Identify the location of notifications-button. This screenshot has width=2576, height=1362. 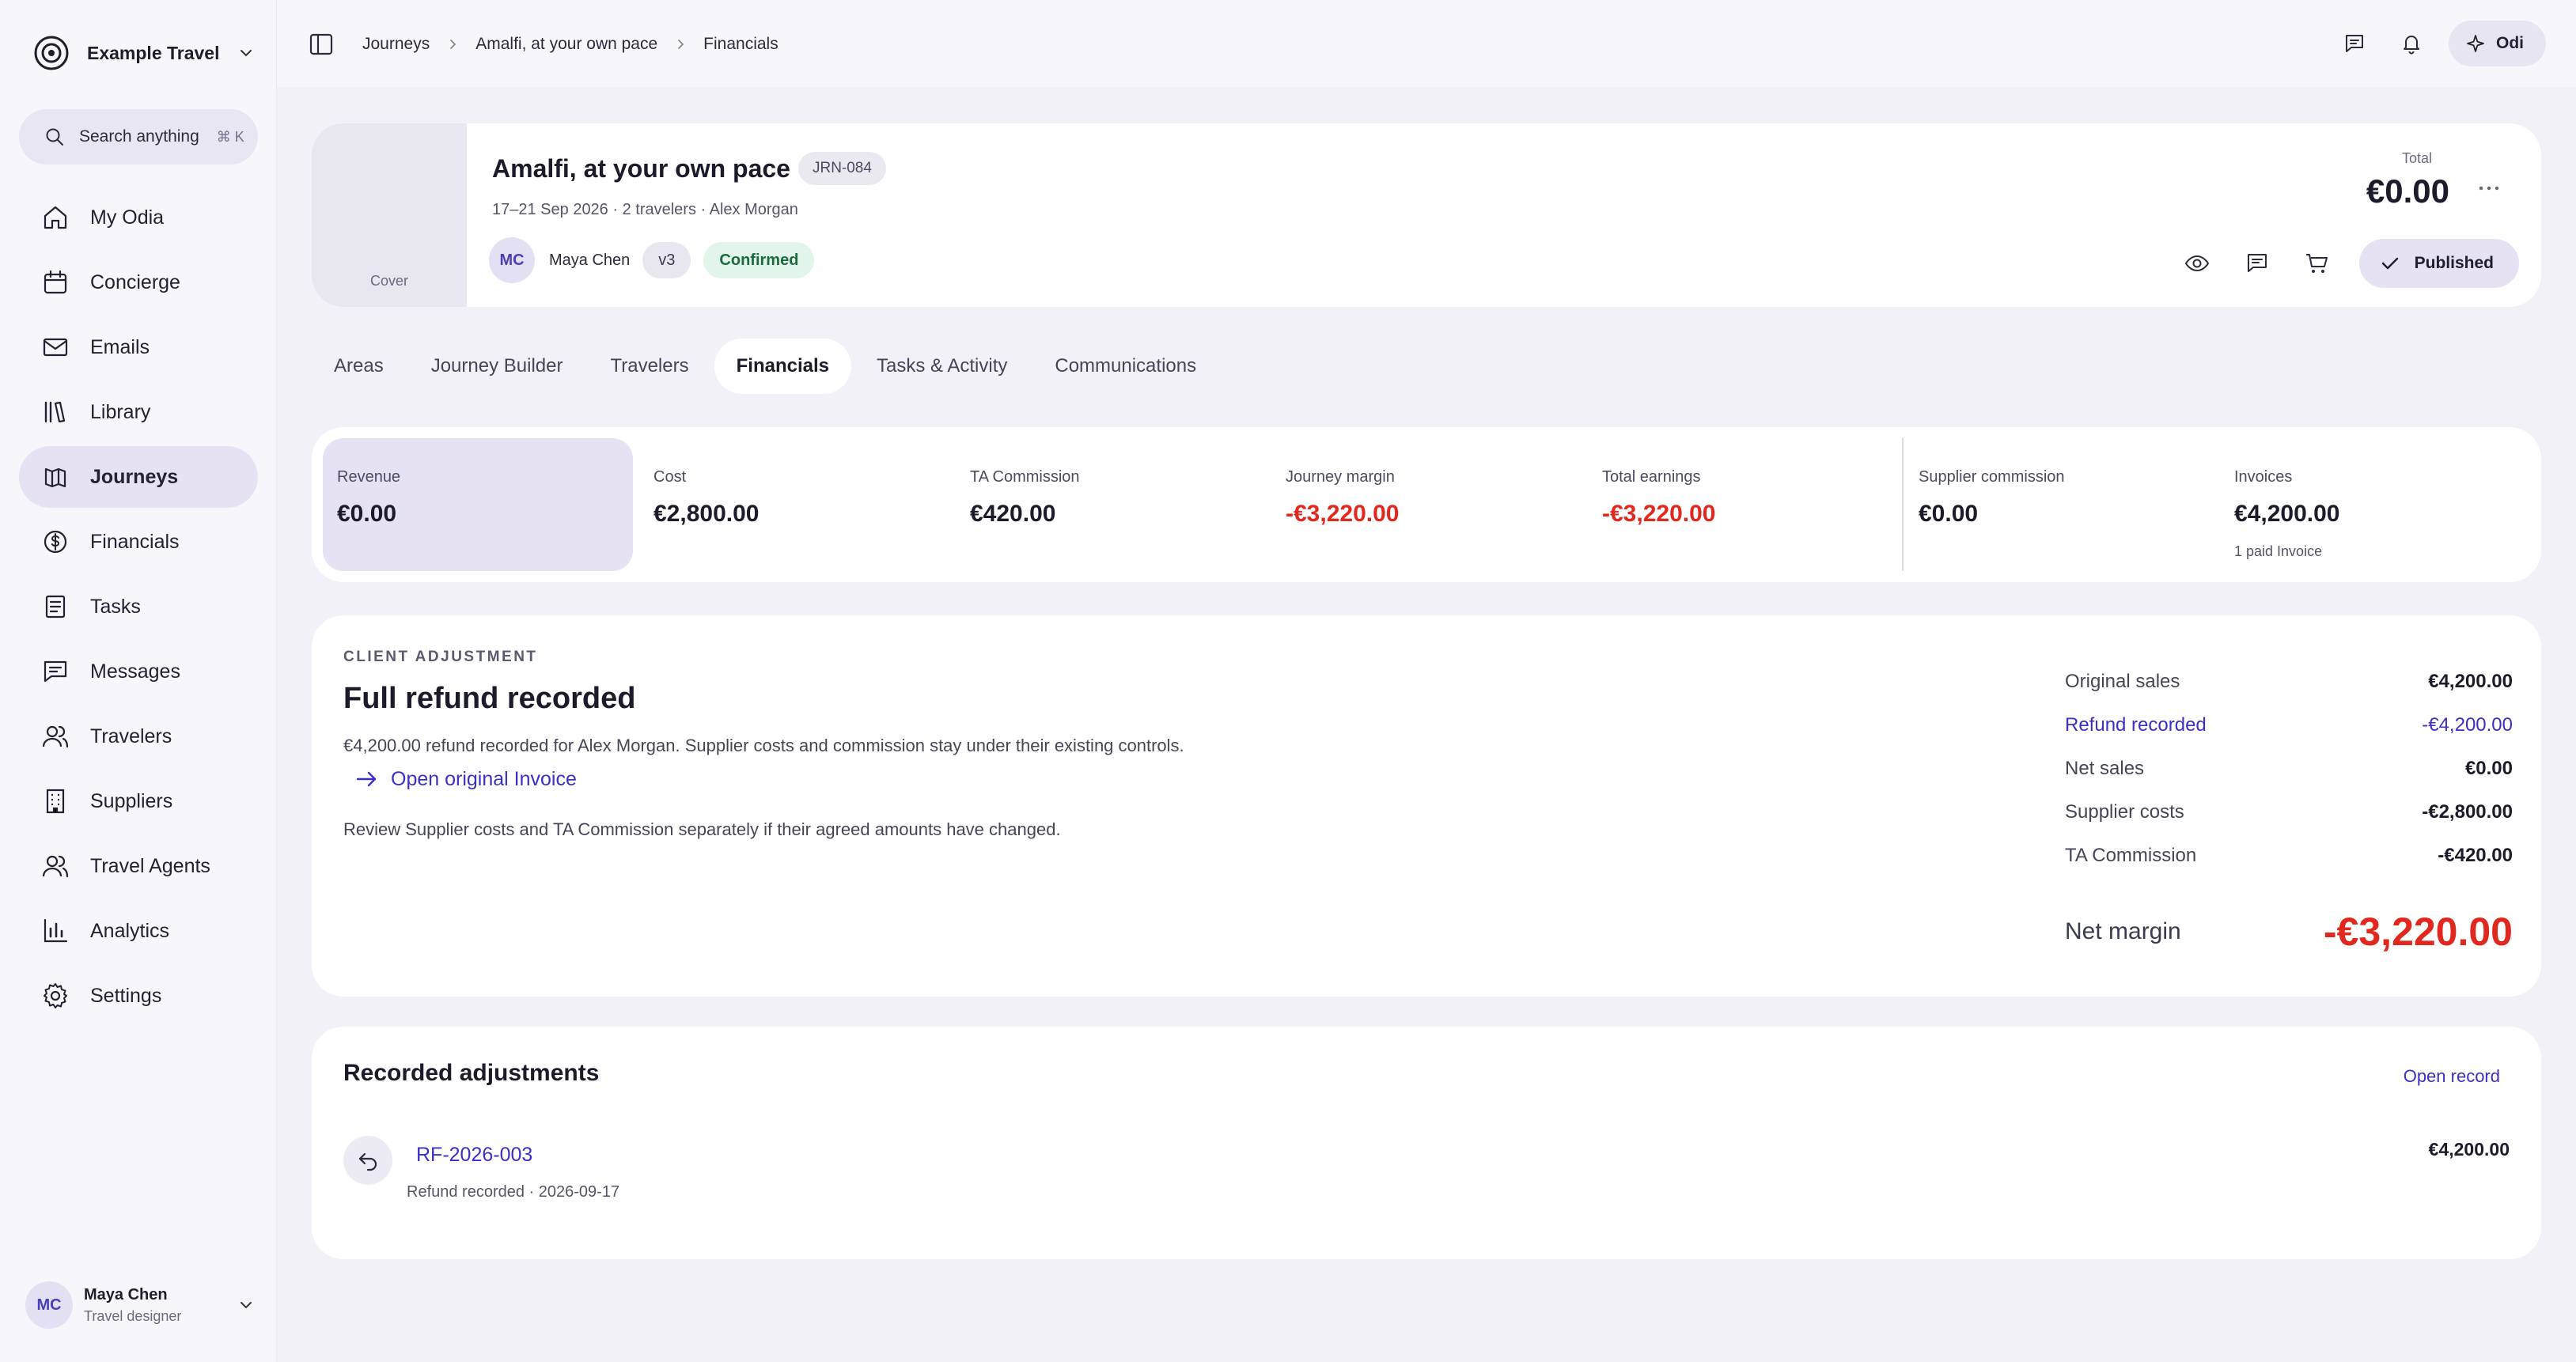
(2411, 43).